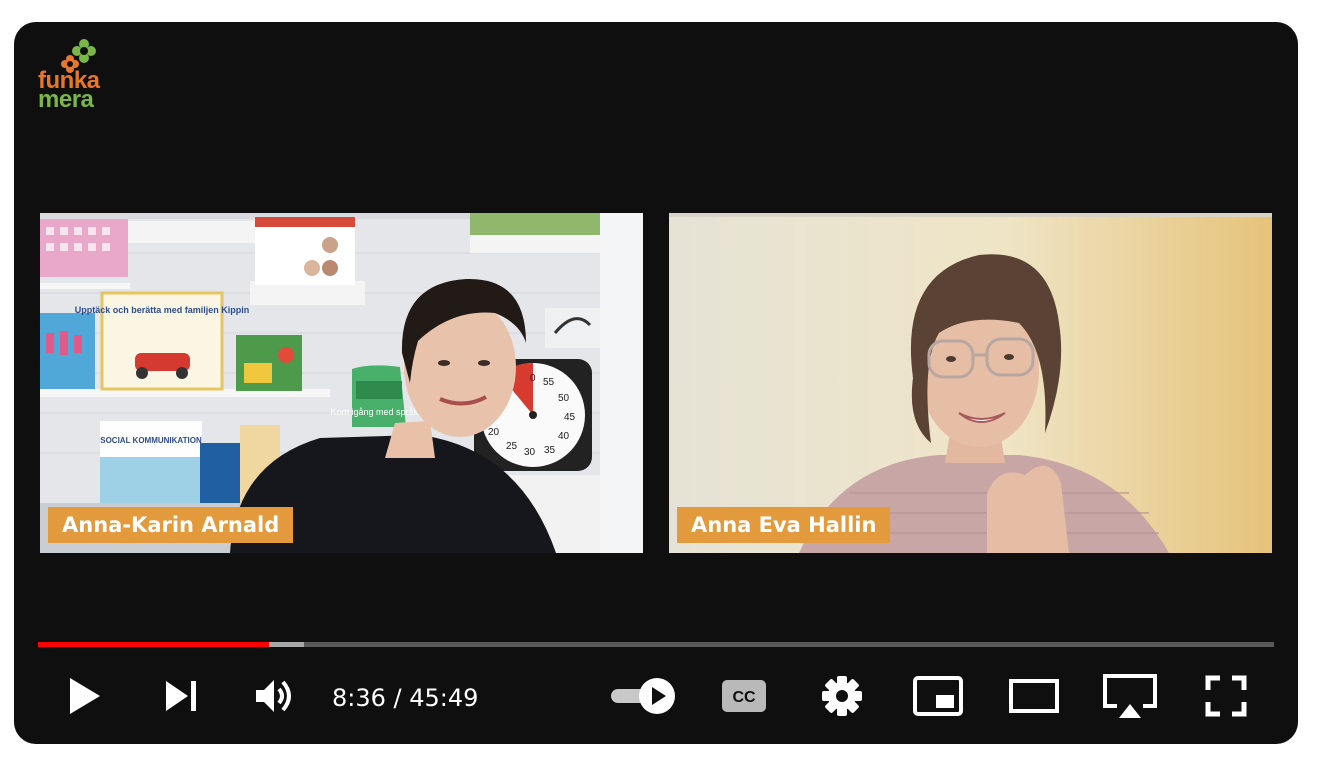 The image size is (1318, 760). What do you see at coordinates (550, 450) in the screenshot?
I see `timer-number: 35` at bounding box center [550, 450].